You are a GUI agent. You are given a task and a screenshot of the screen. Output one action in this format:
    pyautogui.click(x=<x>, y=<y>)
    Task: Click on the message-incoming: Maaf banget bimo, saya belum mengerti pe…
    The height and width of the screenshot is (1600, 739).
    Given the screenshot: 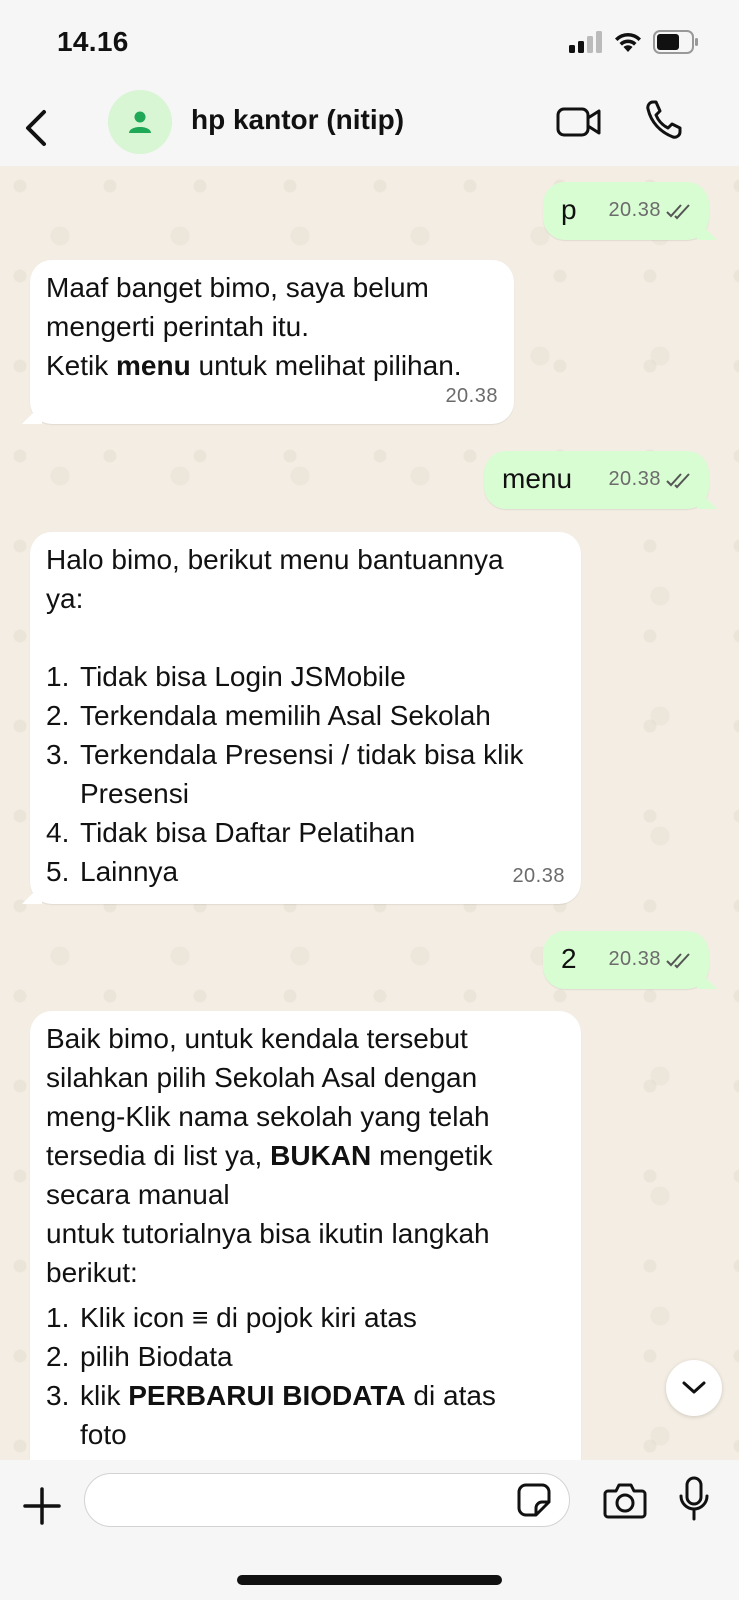 What is the action you would take?
    pyautogui.click(x=268, y=342)
    